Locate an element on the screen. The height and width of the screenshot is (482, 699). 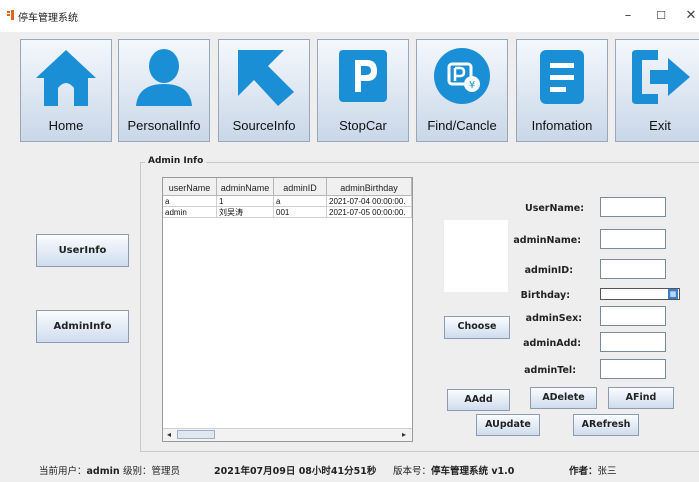
toolbar-home-label: Home is located at coordinates (66, 125).